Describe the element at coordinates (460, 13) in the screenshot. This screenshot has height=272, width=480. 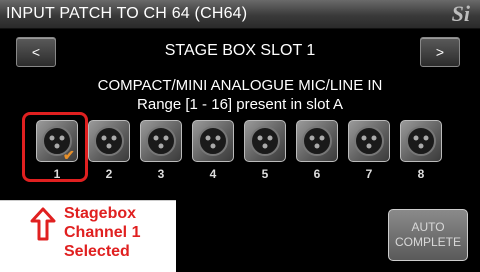
I see `si-logo: Si` at that location.